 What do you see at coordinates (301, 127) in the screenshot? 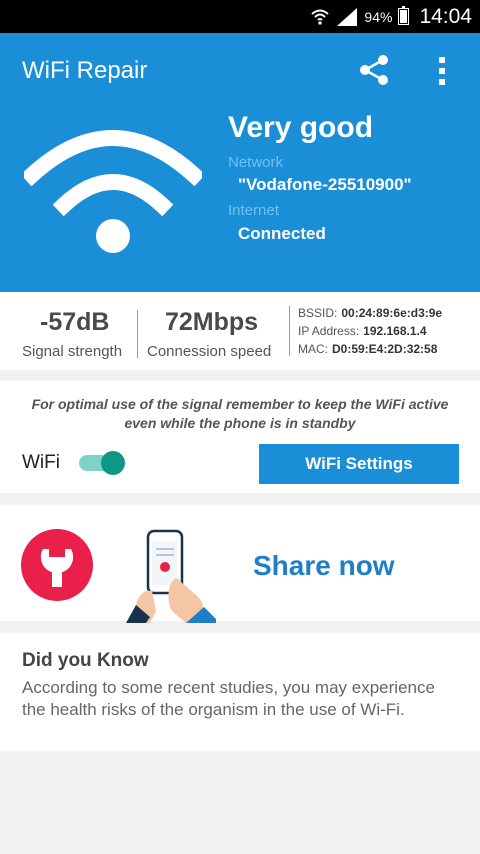
I see `signal-quality: Very good` at bounding box center [301, 127].